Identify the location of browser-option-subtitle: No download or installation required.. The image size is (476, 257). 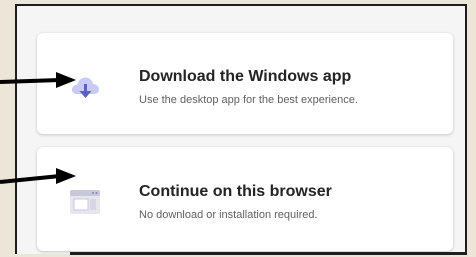
(228, 215).